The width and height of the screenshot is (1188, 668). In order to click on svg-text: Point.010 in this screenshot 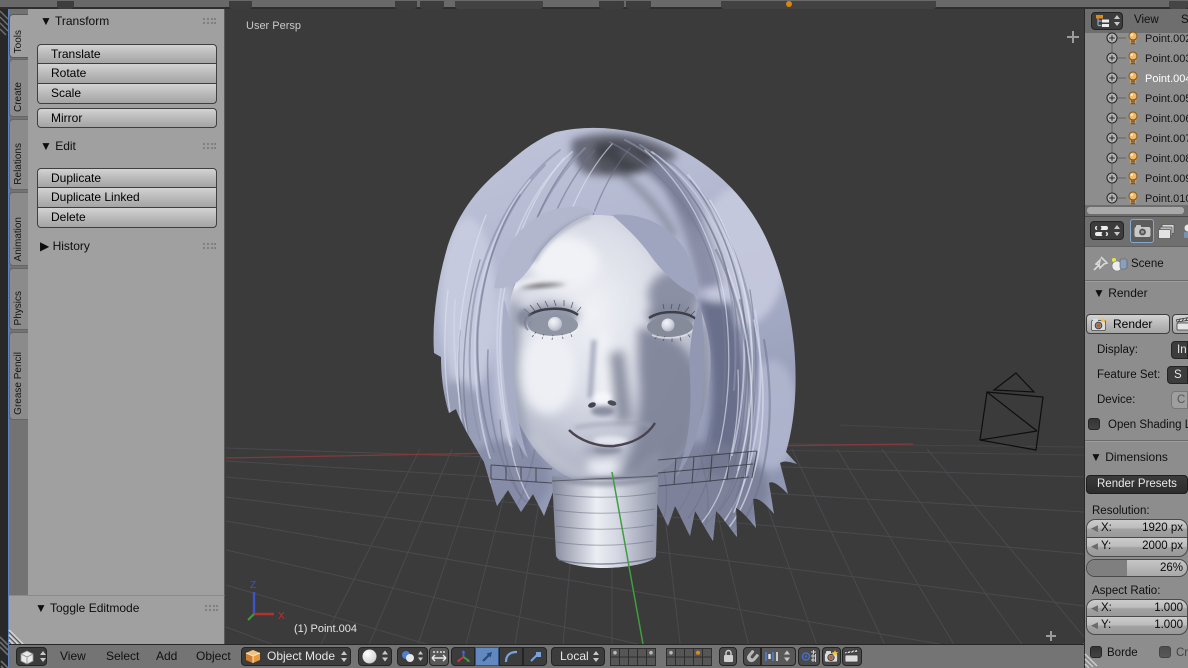, I will do `click(1166, 199)`.